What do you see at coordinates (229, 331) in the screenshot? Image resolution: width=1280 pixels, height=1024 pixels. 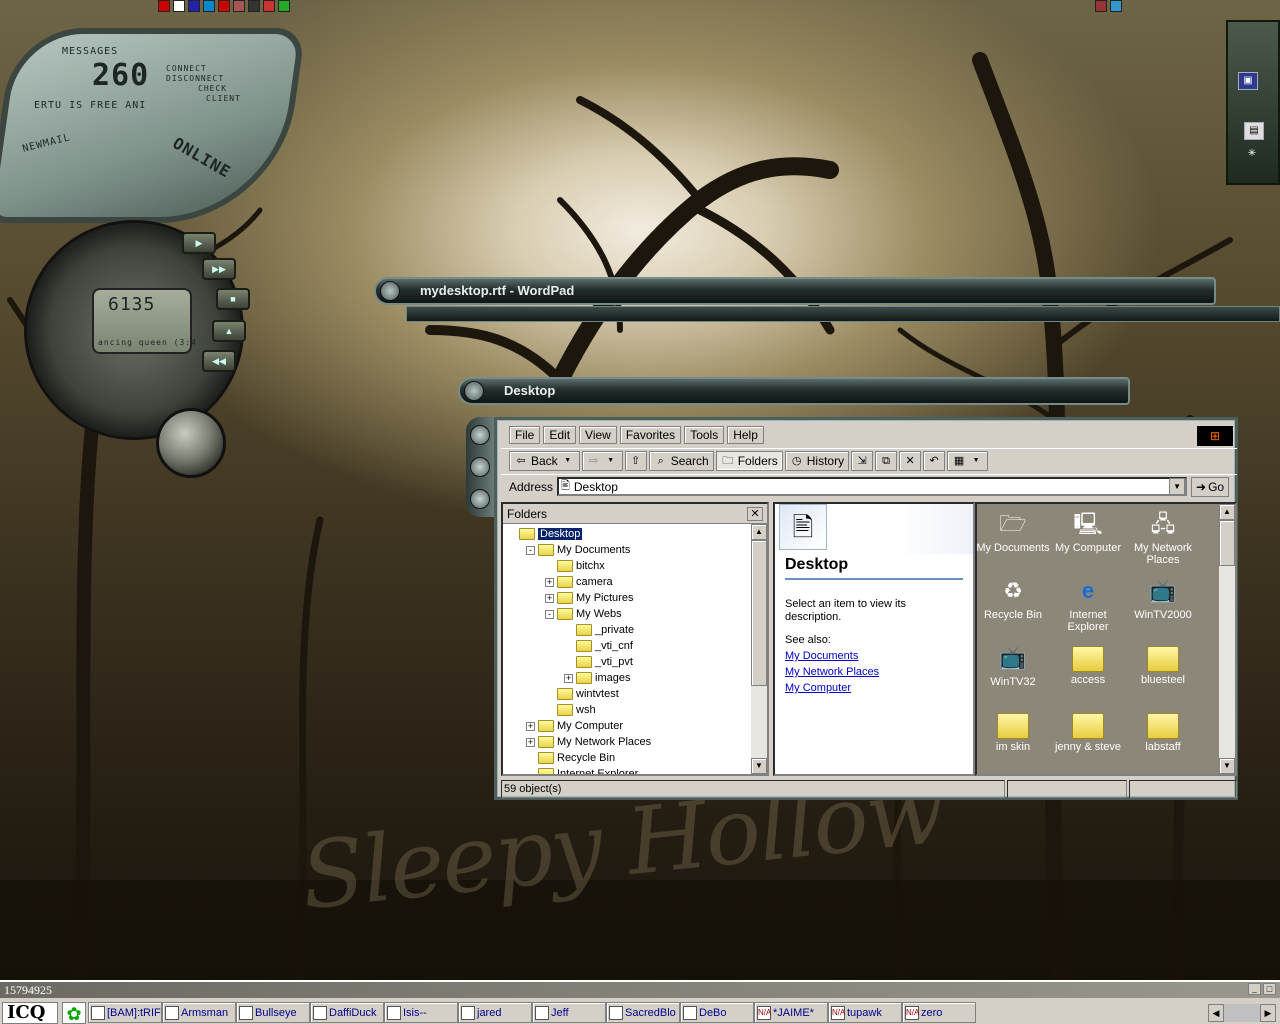 I see `eject-button: ▲` at bounding box center [229, 331].